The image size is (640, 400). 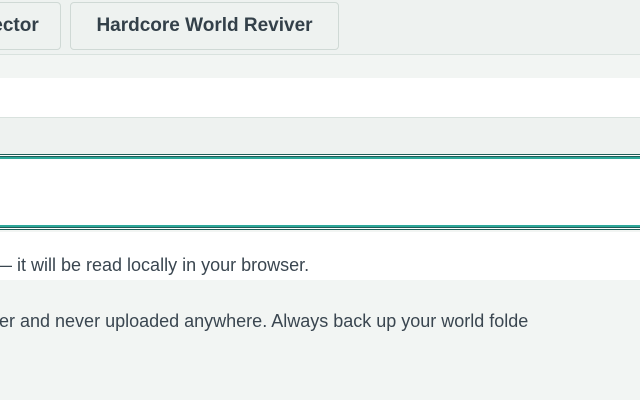 I want to click on tab-inspector: ector, so click(x=30, y=26).